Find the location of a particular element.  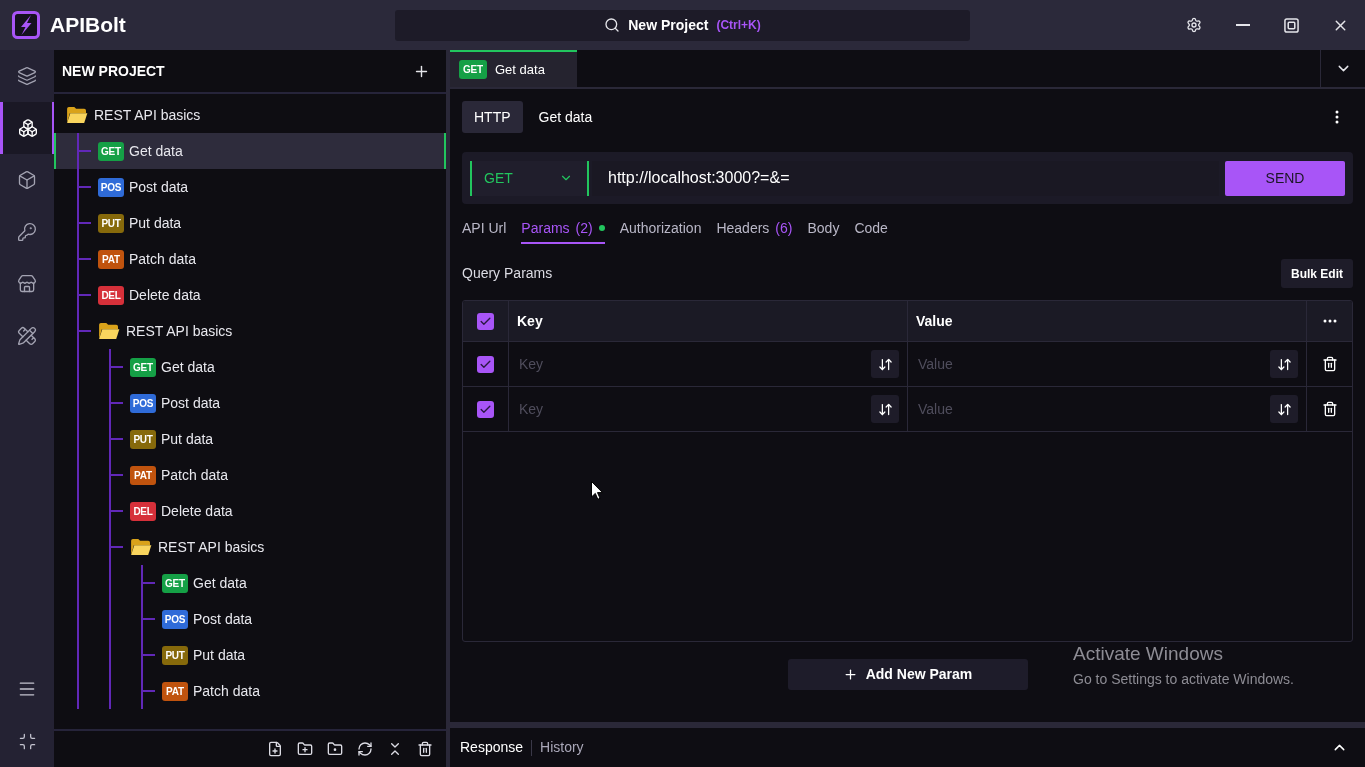

box-icon is located at coordinates (27, 180).